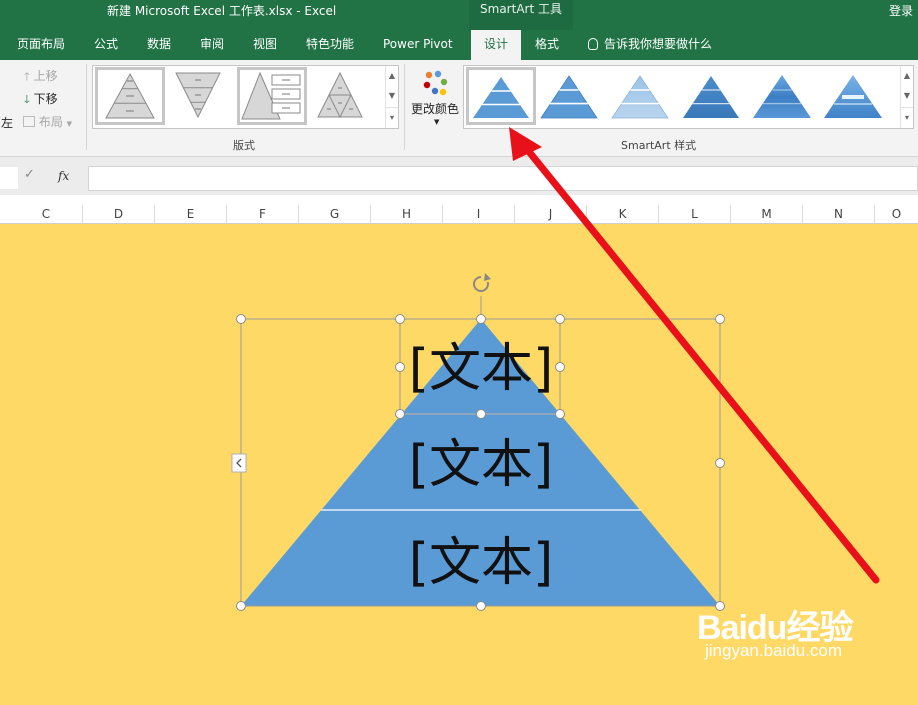 This screenshot has width=918, height=705. What do you see at coordinates (775, 630) in the screenshot?
I see `baidu-watermark: Baidu经验 jingyan.baidu.com` at bounding box center [775, 630].